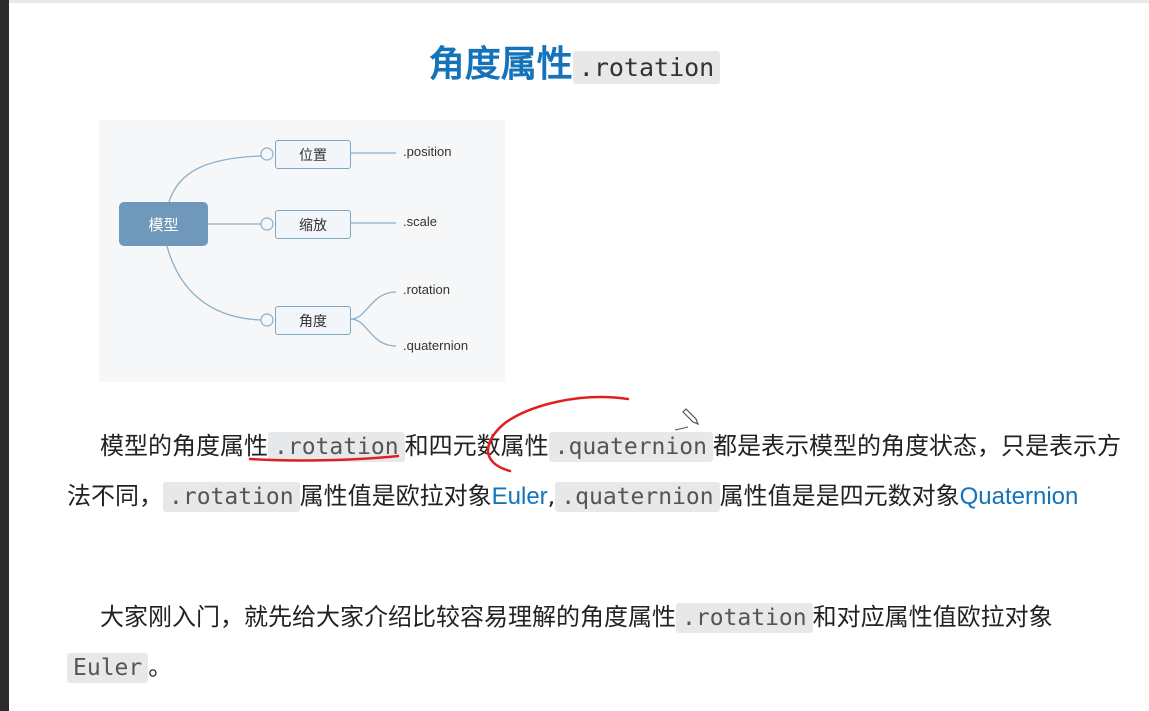 The height and width of the screenshot is (711, 1149). What do you see at coordinates (476, 446) in the screenshot?
I see `p1-text-2: 和四元数属性` at bounding box center [476, 446].